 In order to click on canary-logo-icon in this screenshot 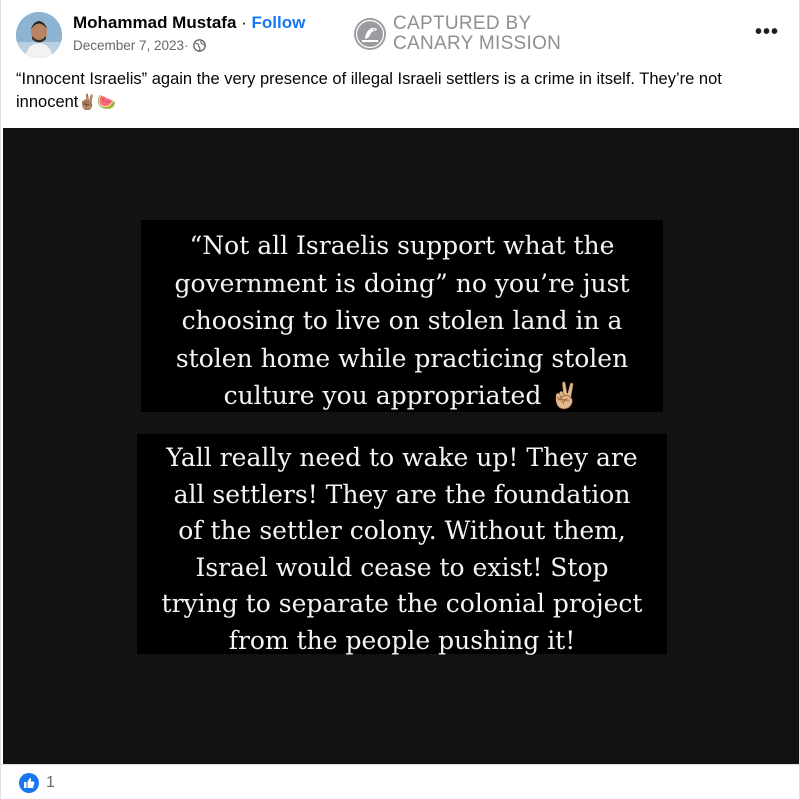, I will do `click(370, 34)`.